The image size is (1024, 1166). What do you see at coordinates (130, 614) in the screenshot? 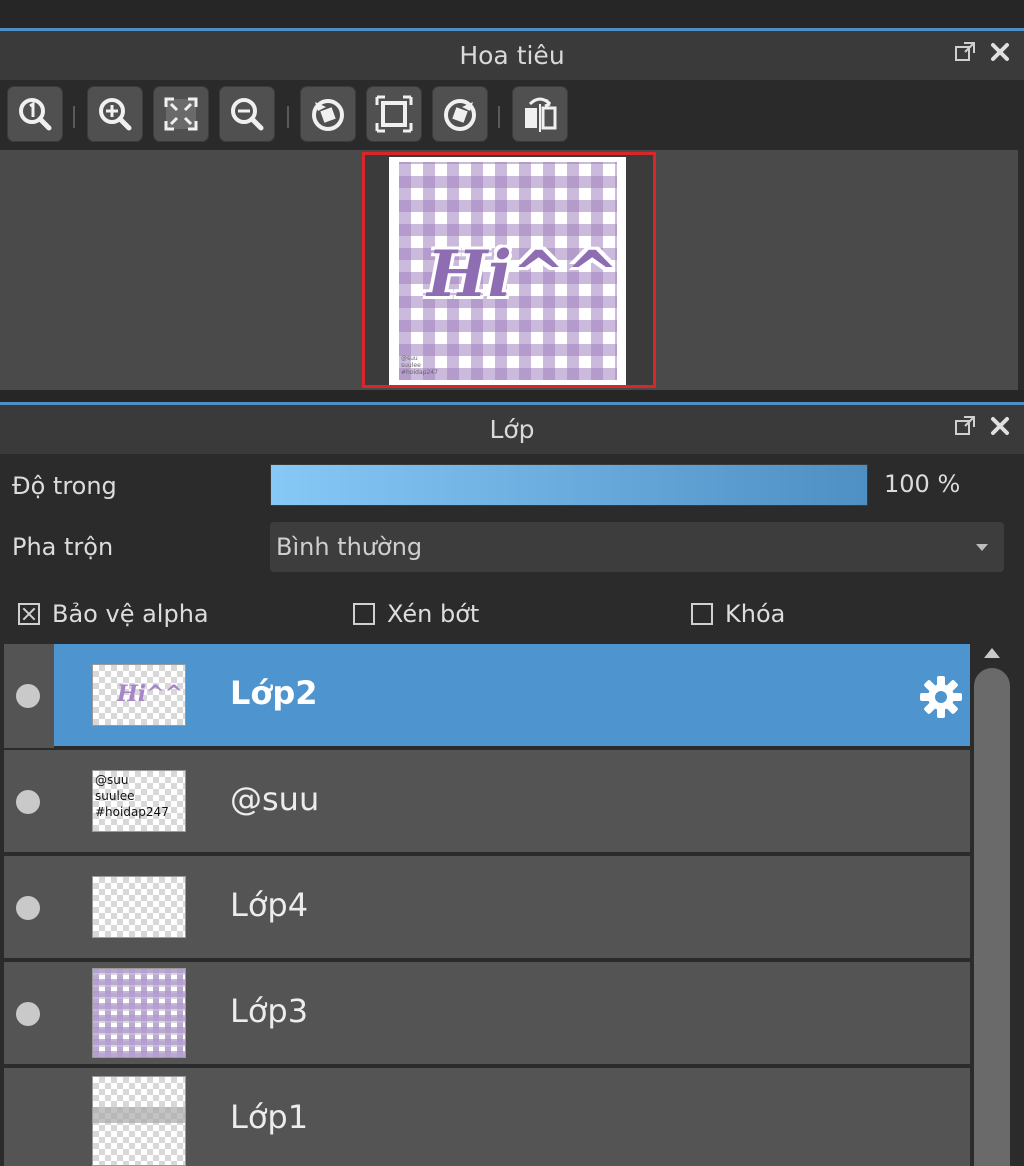
I see `protect-alpha-label: Bảo vệ alpha` at bounding box center [130, 614].